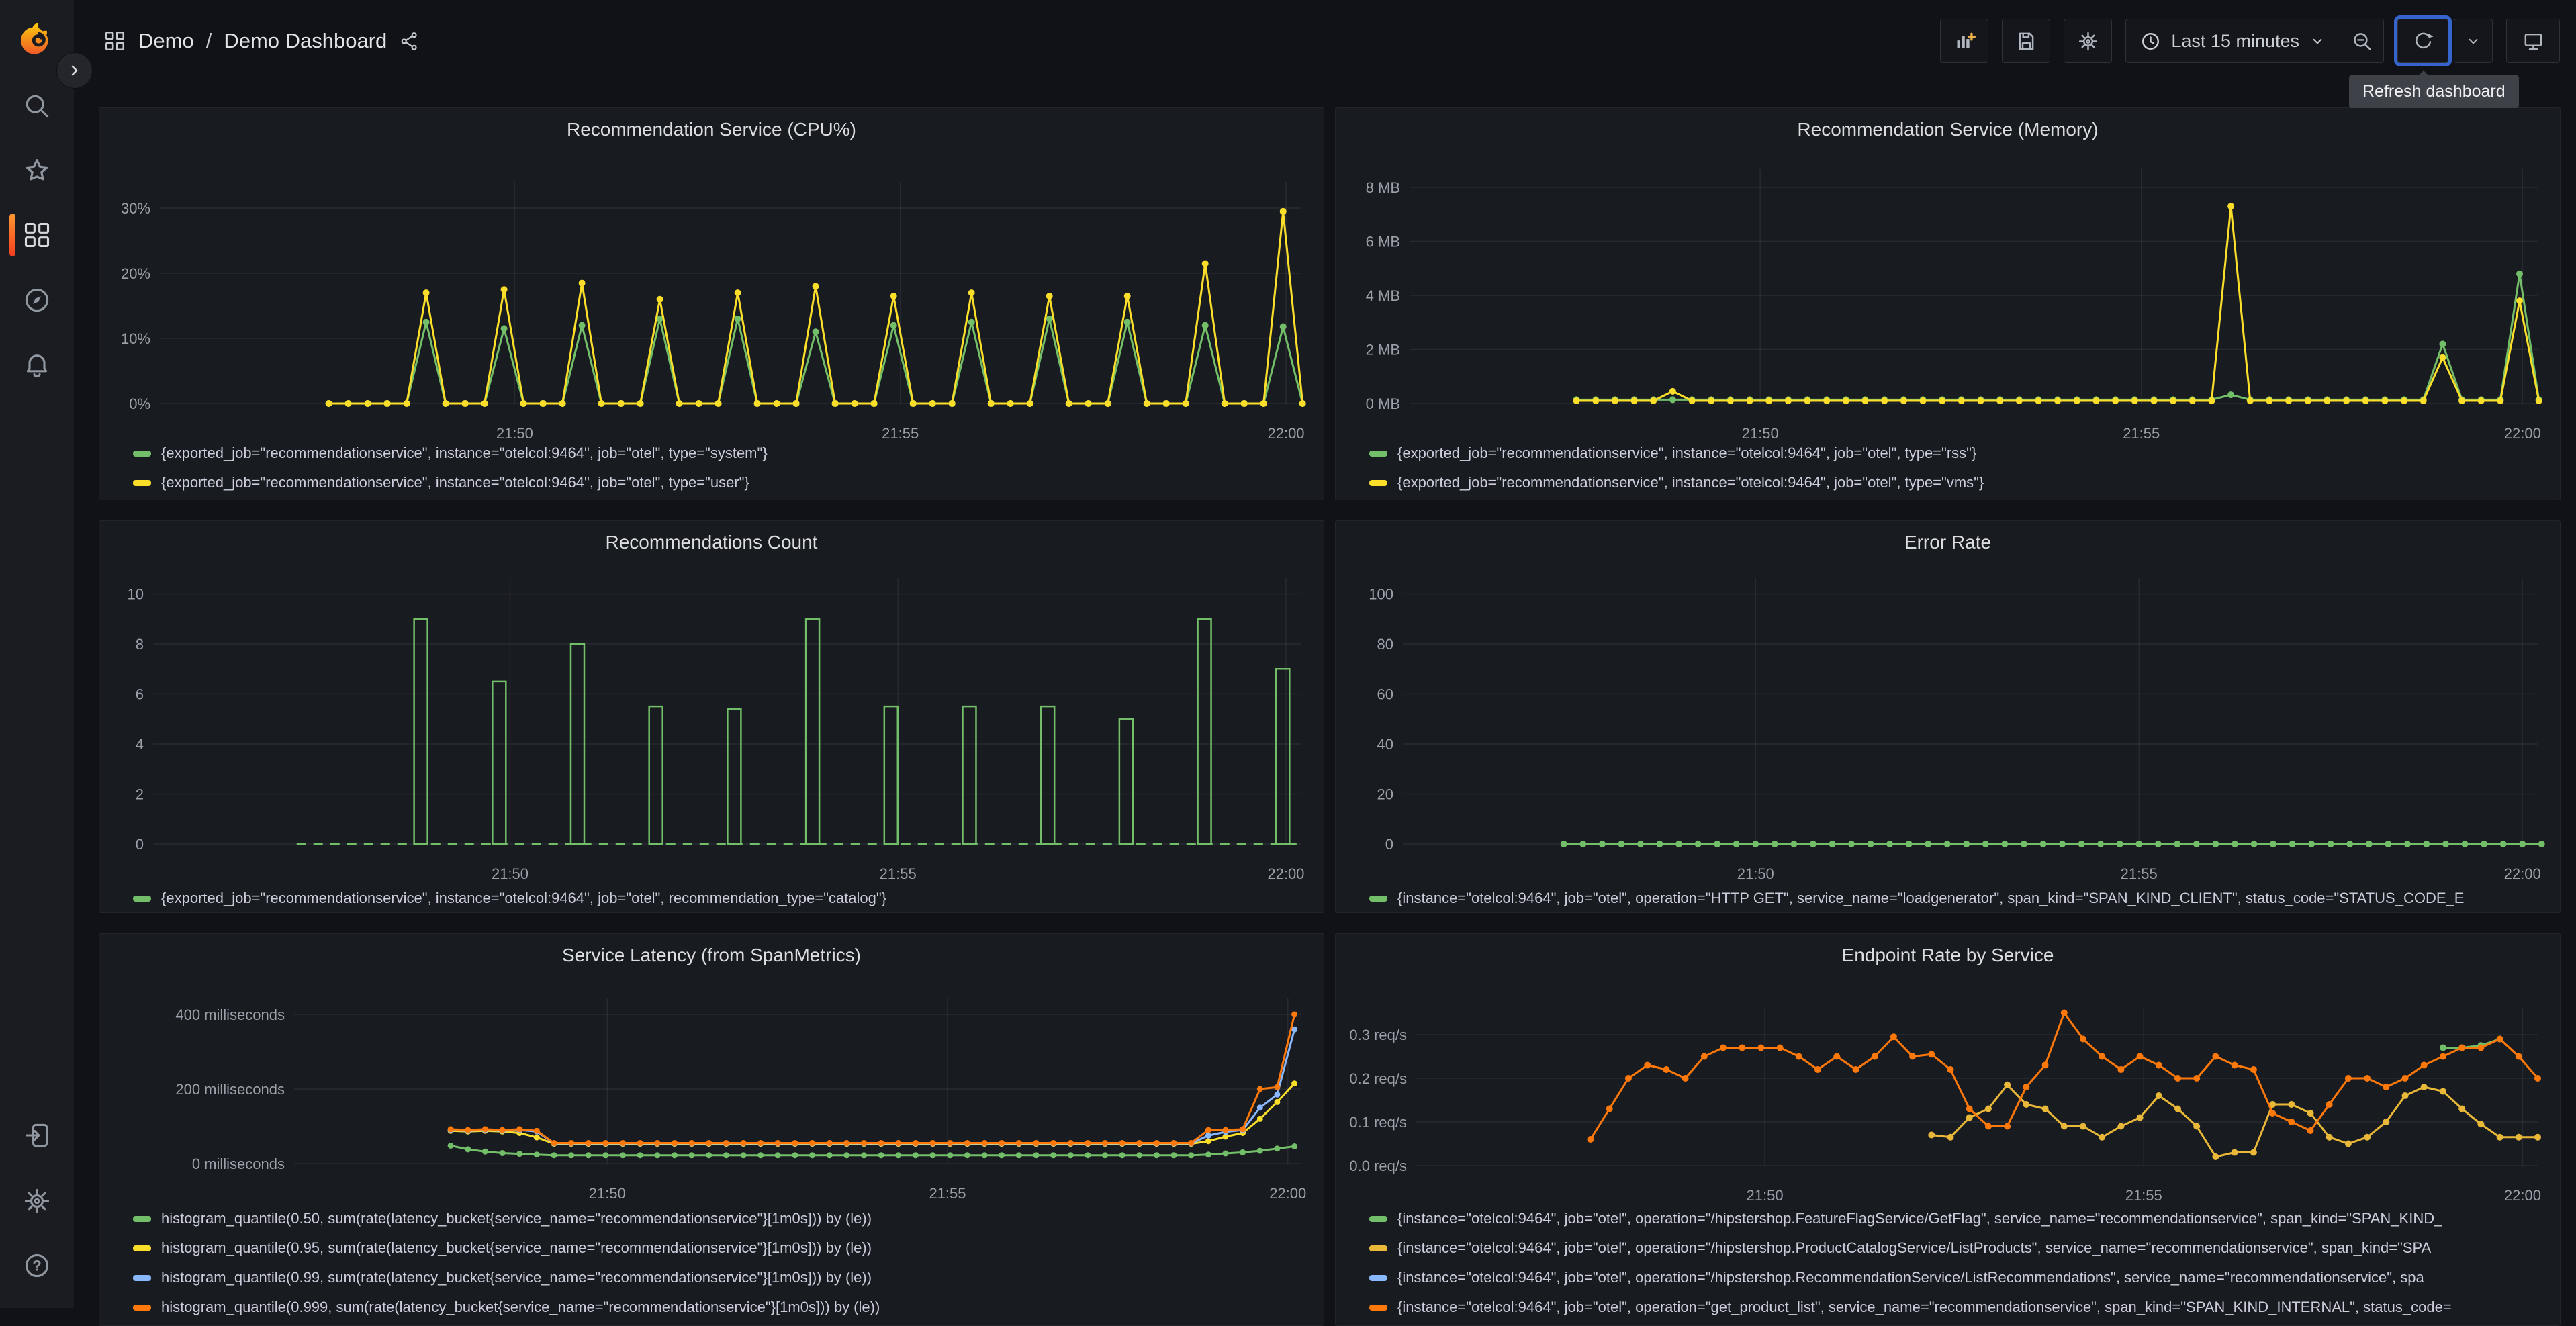  Describe the element at coordinates (74, 70) in the screenshot. I see `sidebar-expand-button` at that location.